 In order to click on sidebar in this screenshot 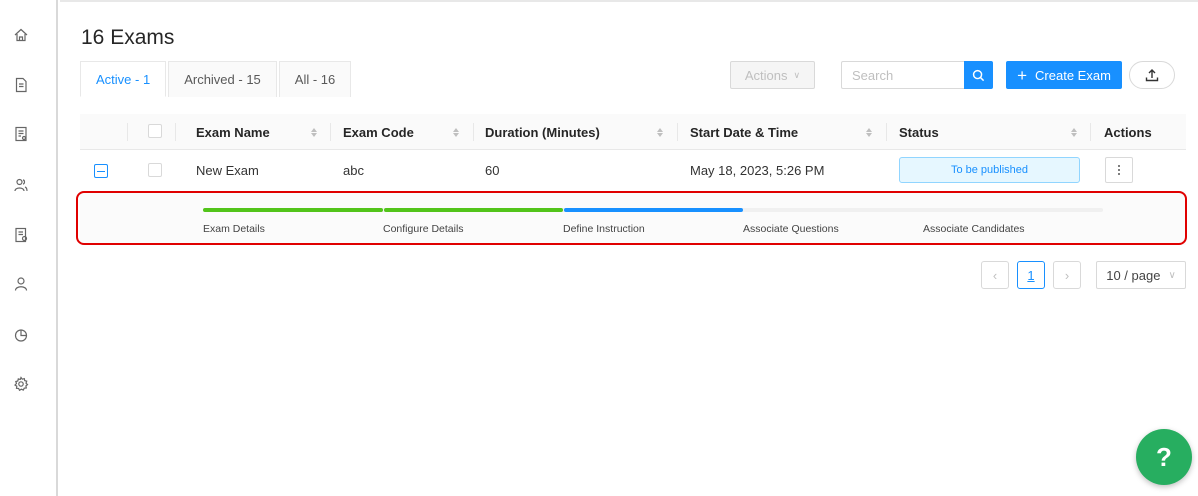, I will do `click(29, 248)`.